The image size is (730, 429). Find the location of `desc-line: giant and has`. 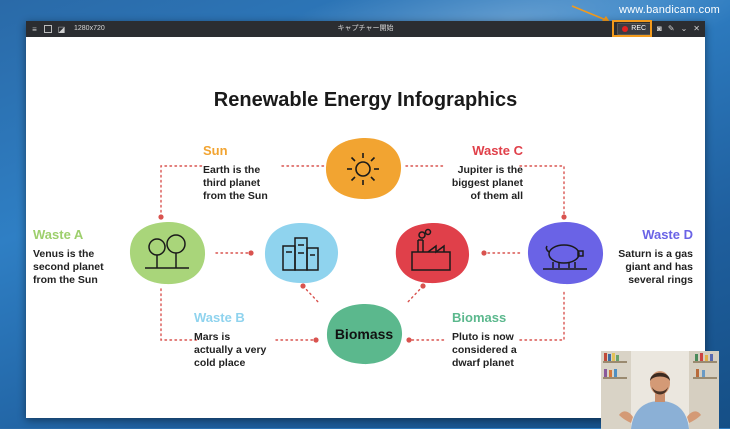

desc-line: giant and has is located at coordinates (659, 267).